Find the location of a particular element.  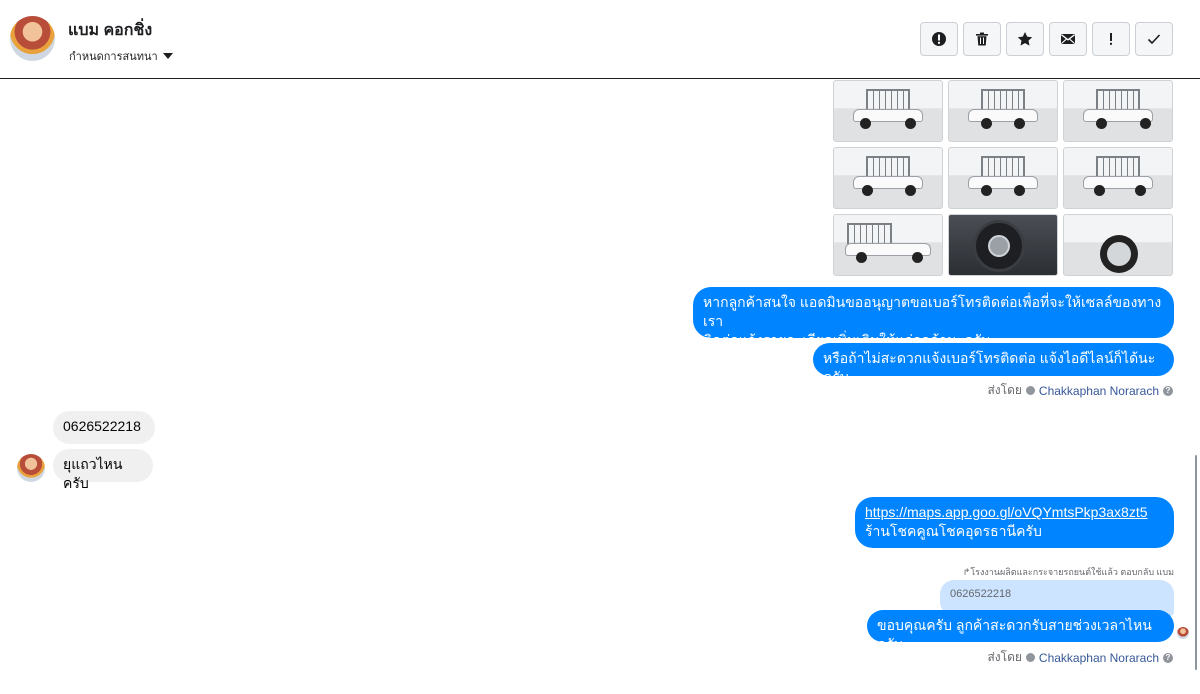

follow-up-button is located at coordinates (1111, 39).